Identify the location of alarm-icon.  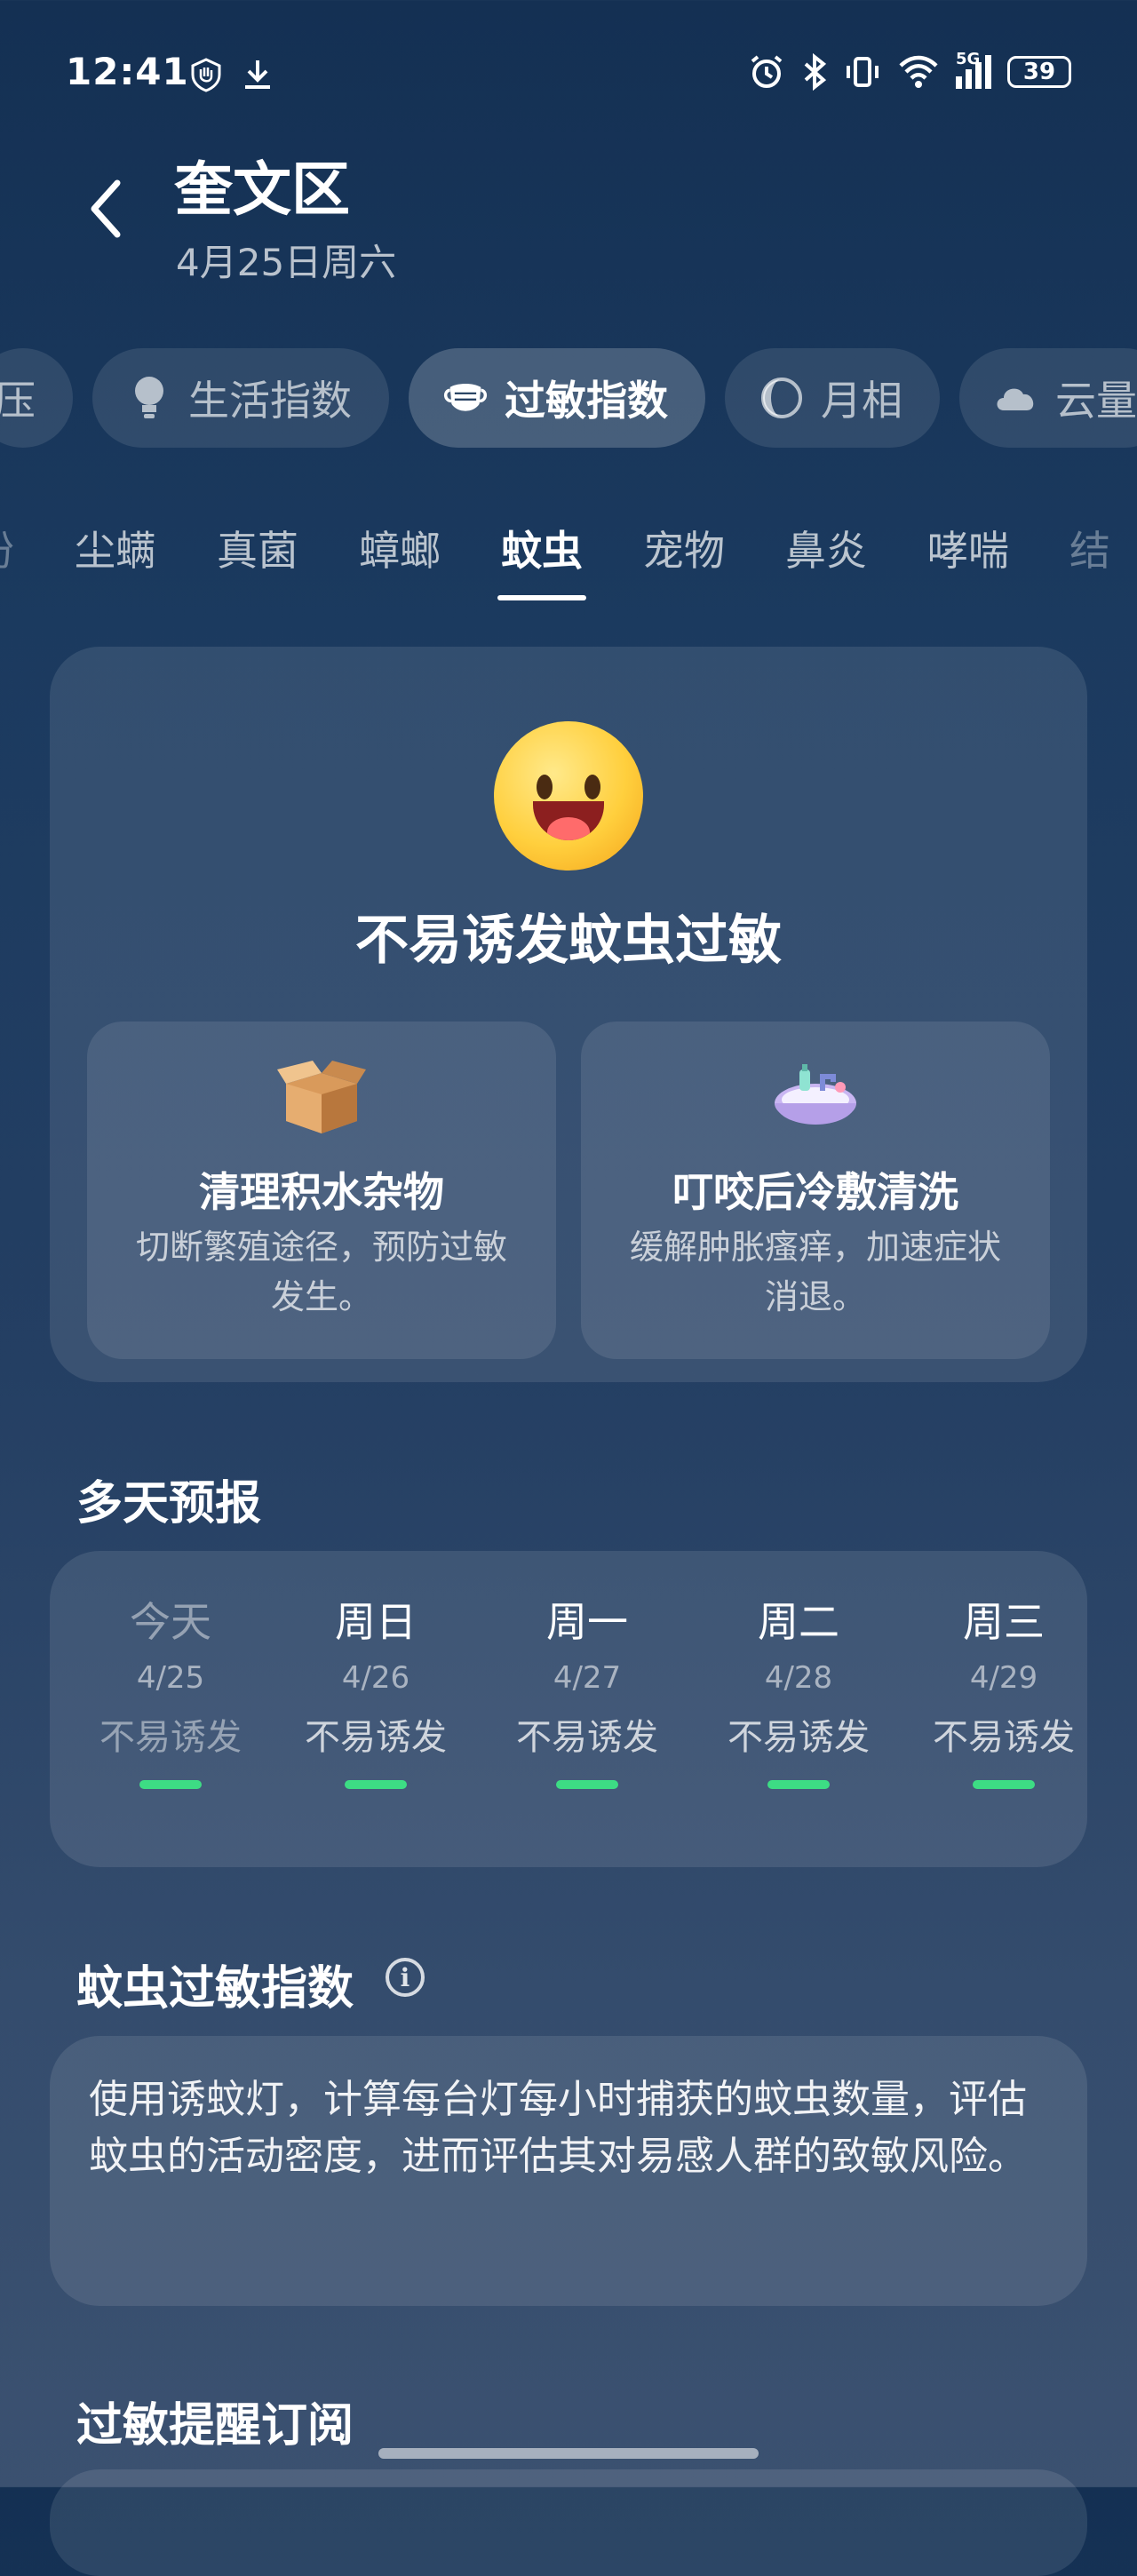
(767, 71).